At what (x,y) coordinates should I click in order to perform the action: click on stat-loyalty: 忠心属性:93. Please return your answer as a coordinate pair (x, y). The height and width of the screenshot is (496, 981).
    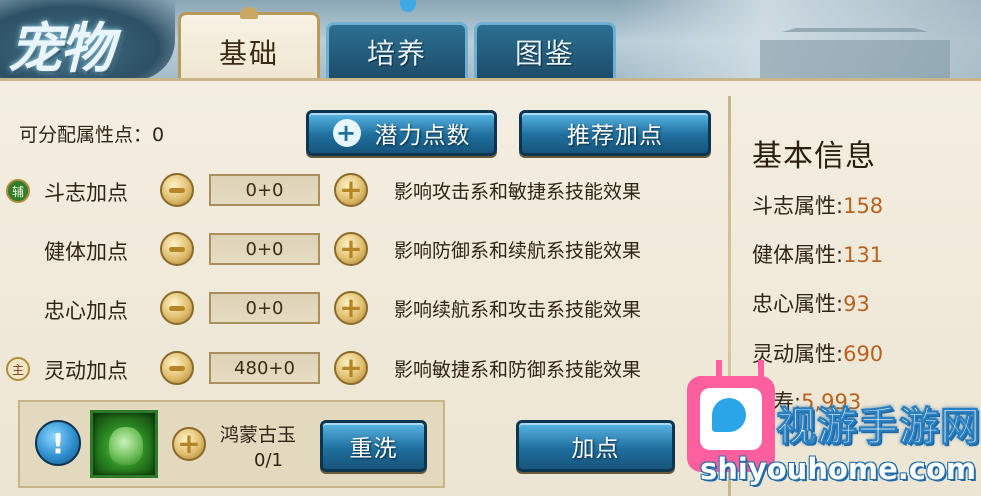
    Looking at the image, I should click on (811, 303).